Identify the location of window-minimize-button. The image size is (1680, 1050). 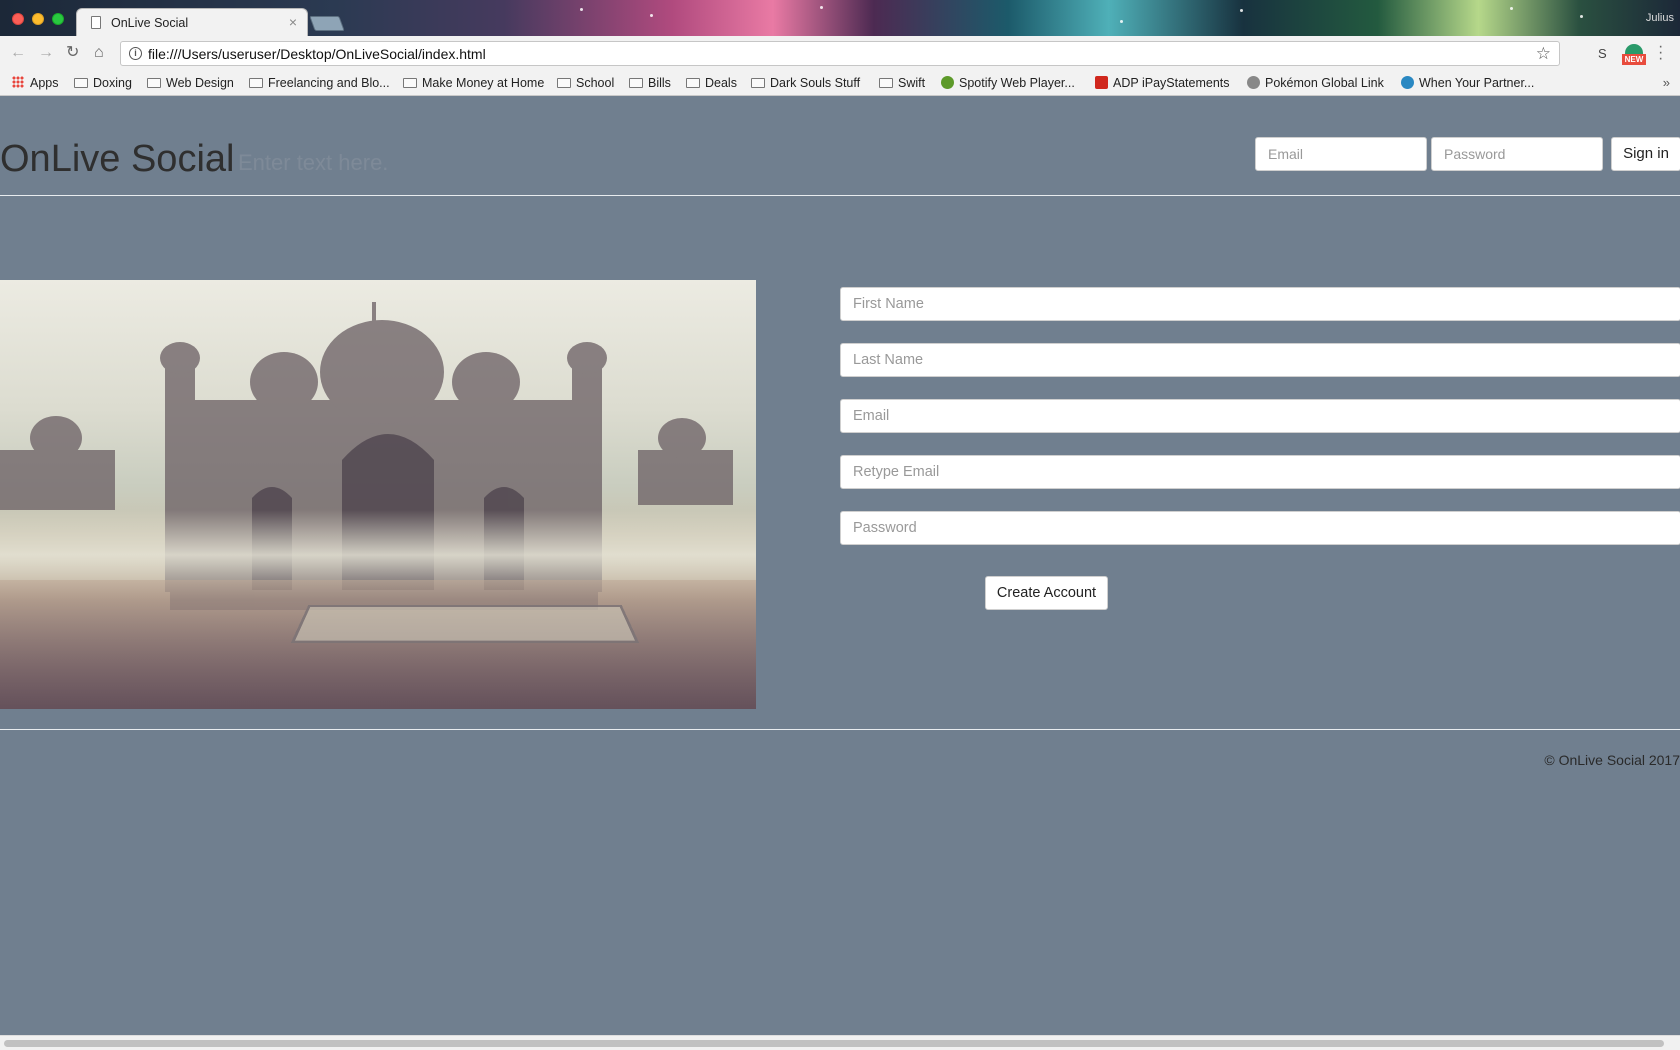
(38, 19).